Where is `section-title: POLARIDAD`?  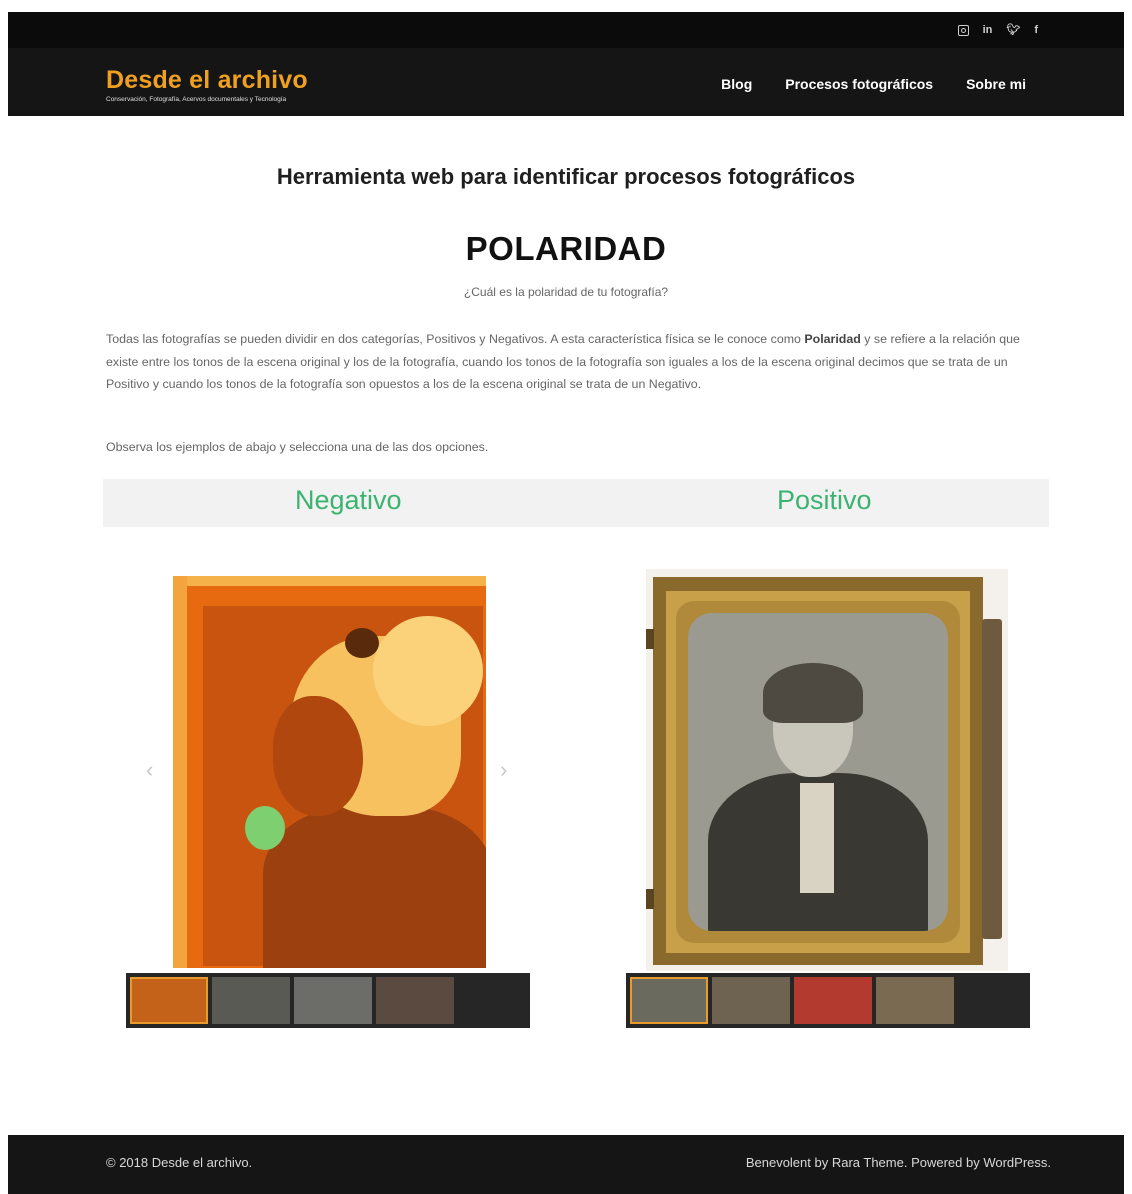
section-title: POLARIDAD is located at coordinates (566, 248).